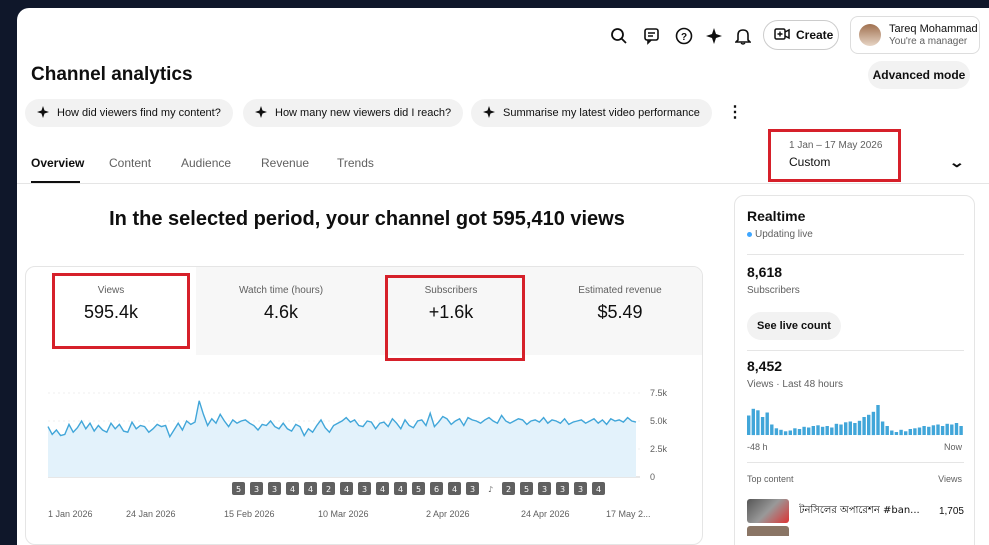 This screenshot has width=989, height=545. I want to click on top-bar: ? Create Tareq Mohammad You're a manager, so click(503, 35).